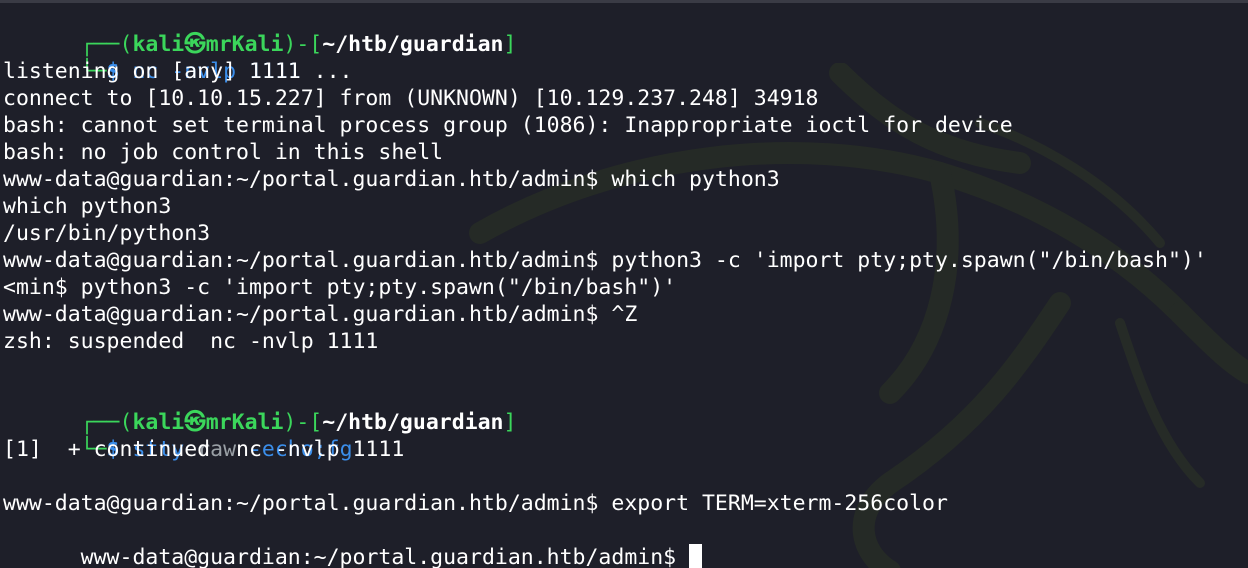 This screenshot has width=1248, height=568. Describe the element at coordinates (696, 556) in the screenshot. I see `text-cursor` at that location.